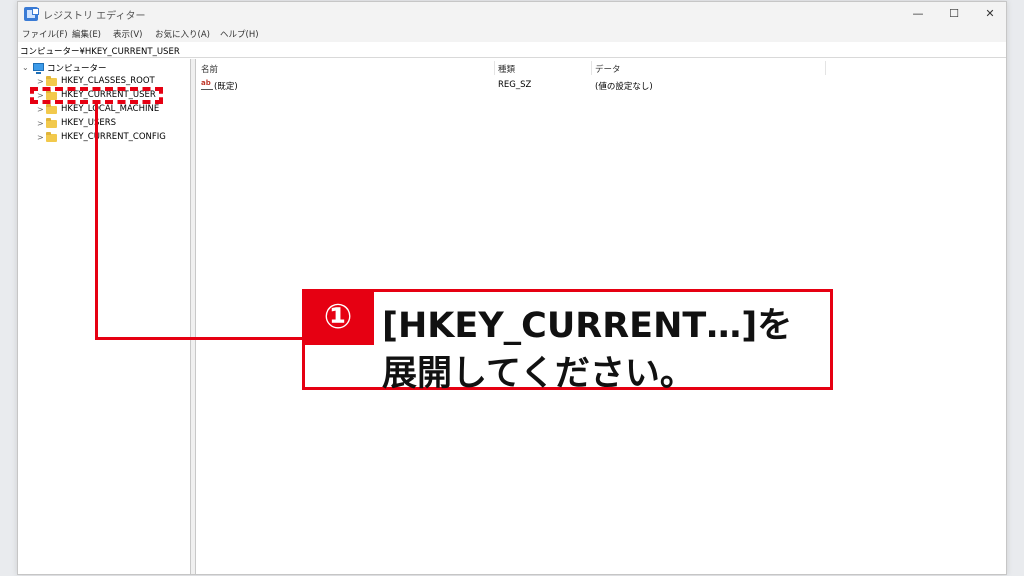 Image resolution: width=1024 pixels, height=576 pixels. Describe the element at coordinates (86, 34) in the screenshot. I see `menu-edit: 編集(E)` at that location.